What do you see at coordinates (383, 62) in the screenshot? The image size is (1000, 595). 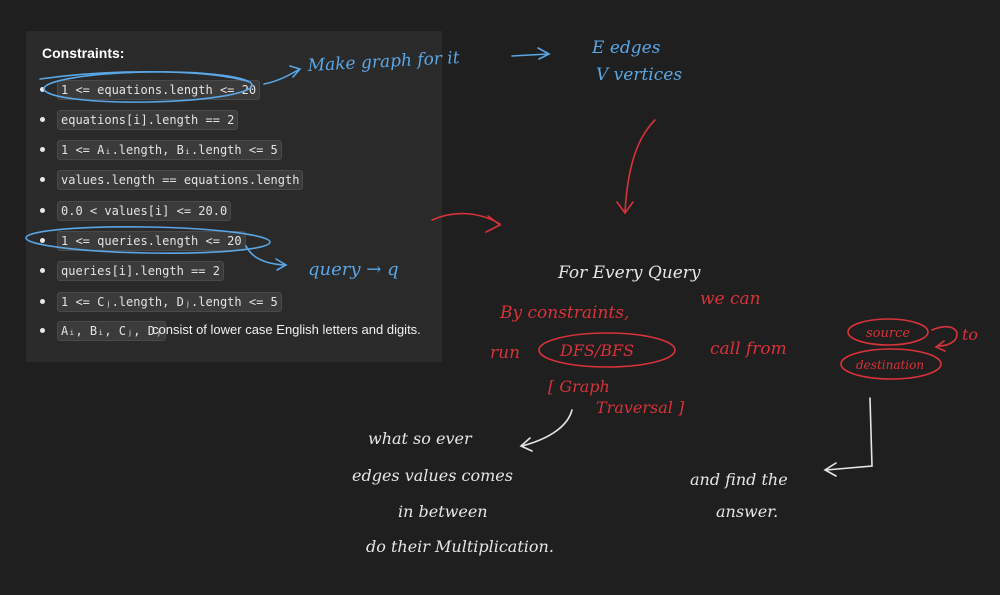 I see `note-make-graph: Make graph for it` at bounding box center [383, 62].